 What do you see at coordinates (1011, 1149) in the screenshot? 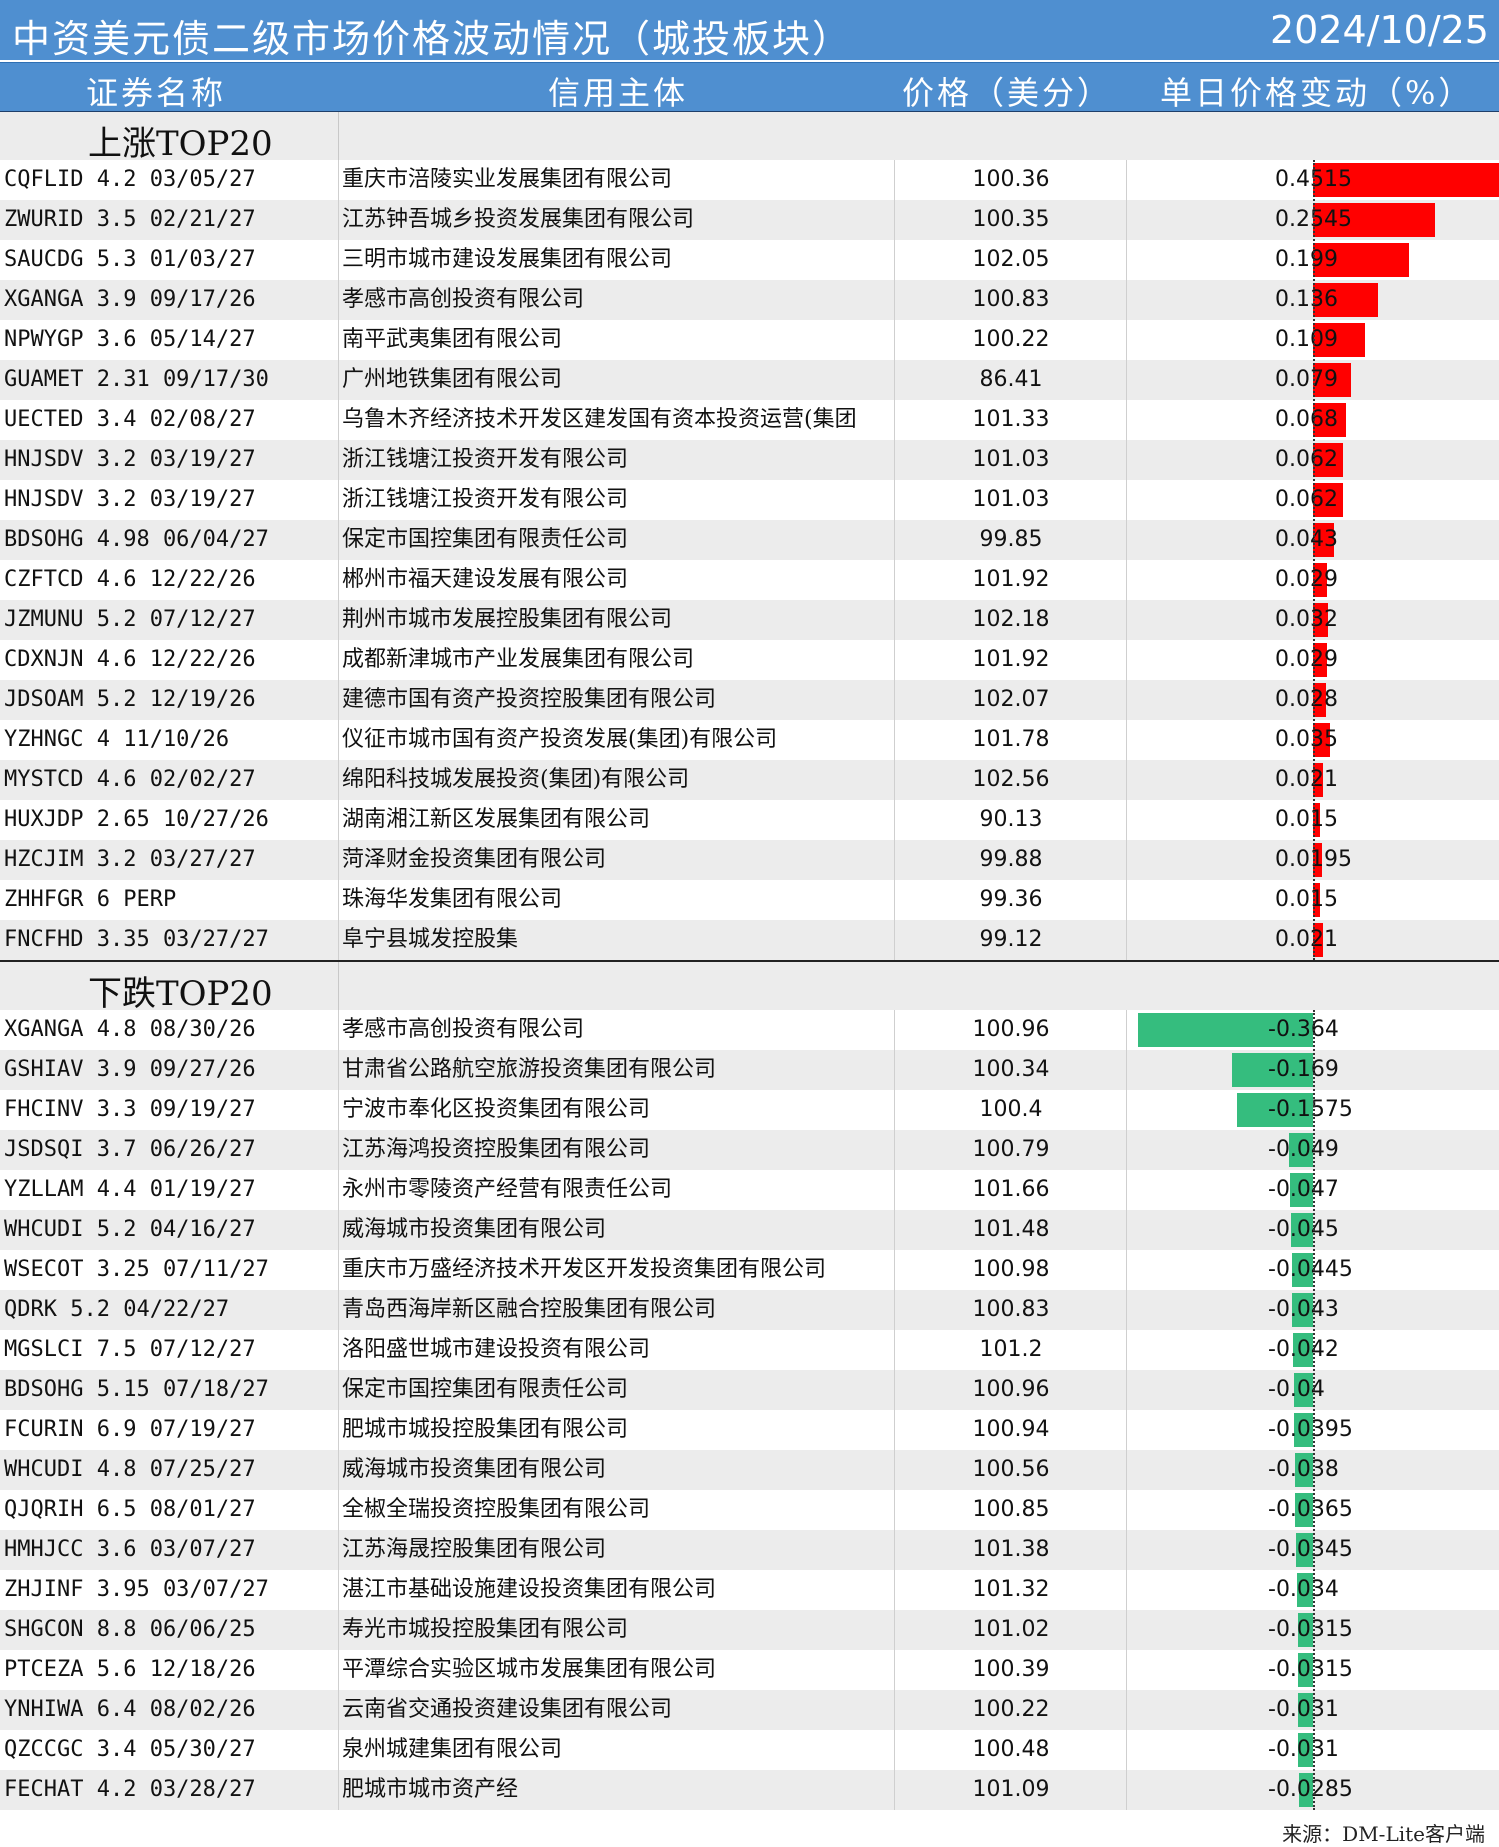
I see `price-value: 100.79` at bounding box center [1011, 1149].